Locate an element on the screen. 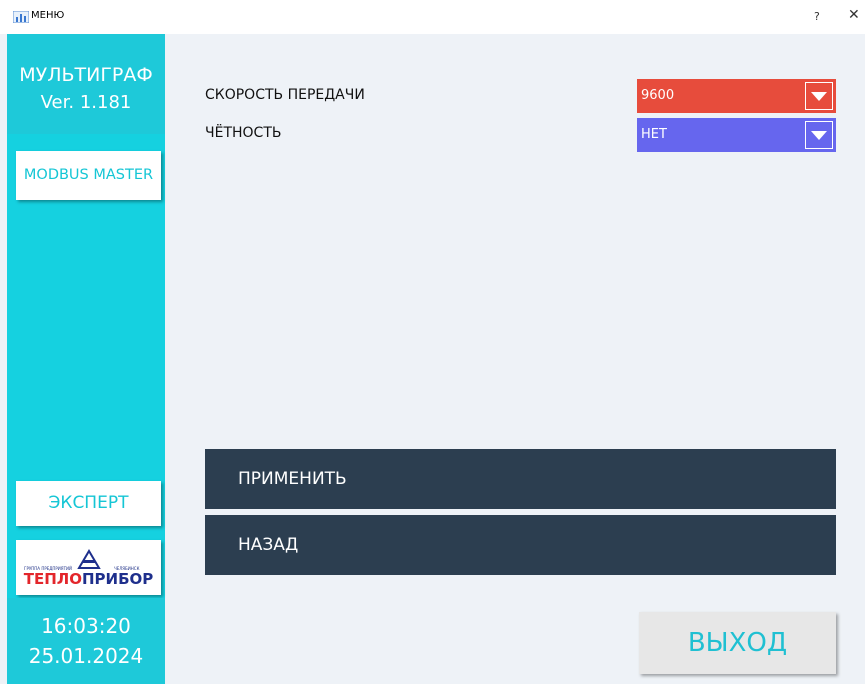 This screenshot has width=865, height=684. parity-select: НЕТ is located at coordinates (736, 135).